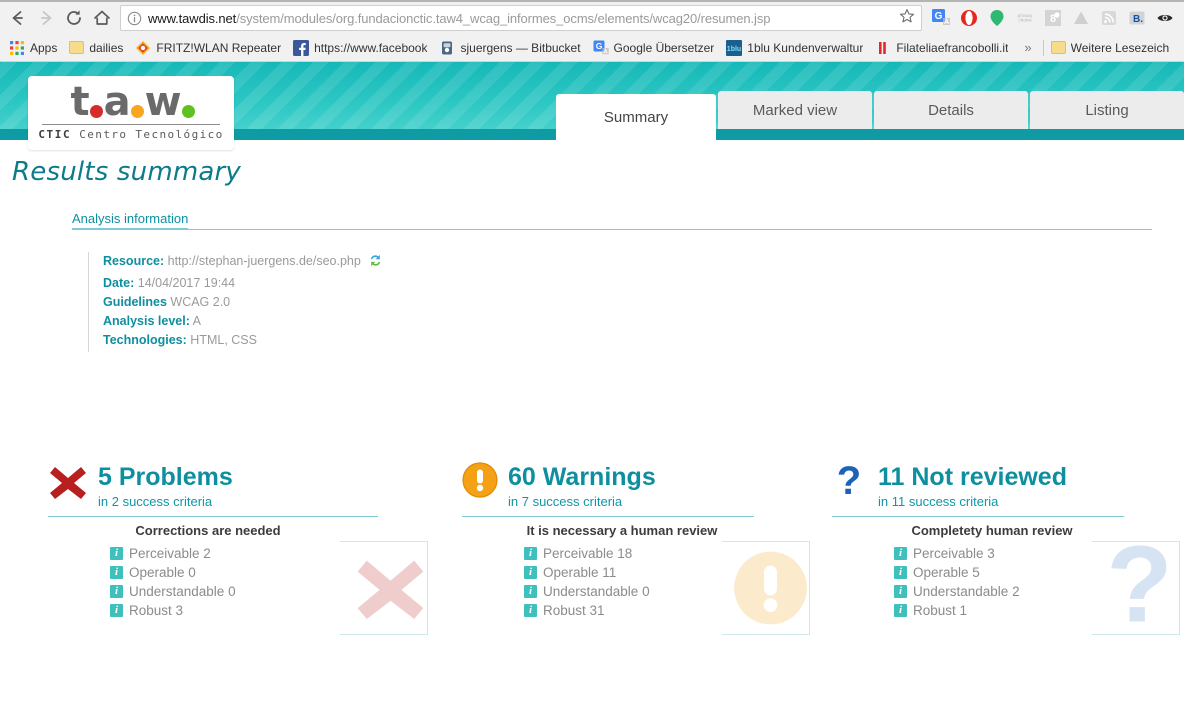 Image resolution: width=1184 pixels, height=702 pixels. What do you see at coordinates (135, 302) in the screenshot?
I see `field-label: Guidelines` at bounding box center [135, 302].